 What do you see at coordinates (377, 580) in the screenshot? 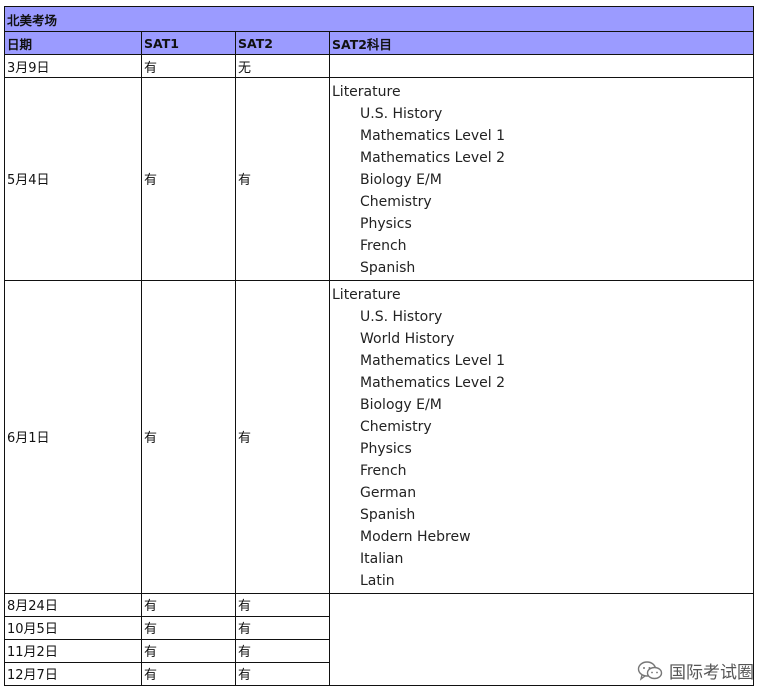
I see `subject-item: Latin` at bounding box center [377, 580].